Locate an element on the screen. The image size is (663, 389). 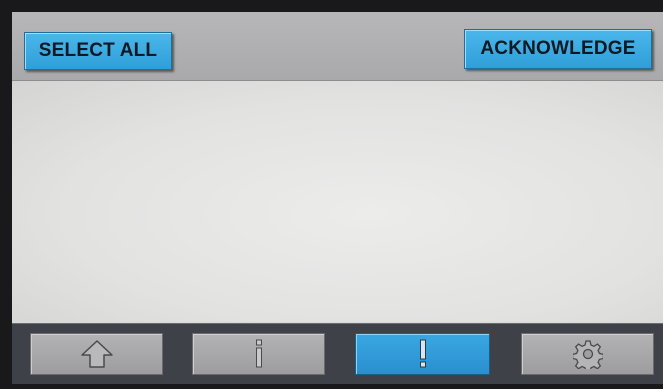
info-icon is located at coordinates (259, 354).